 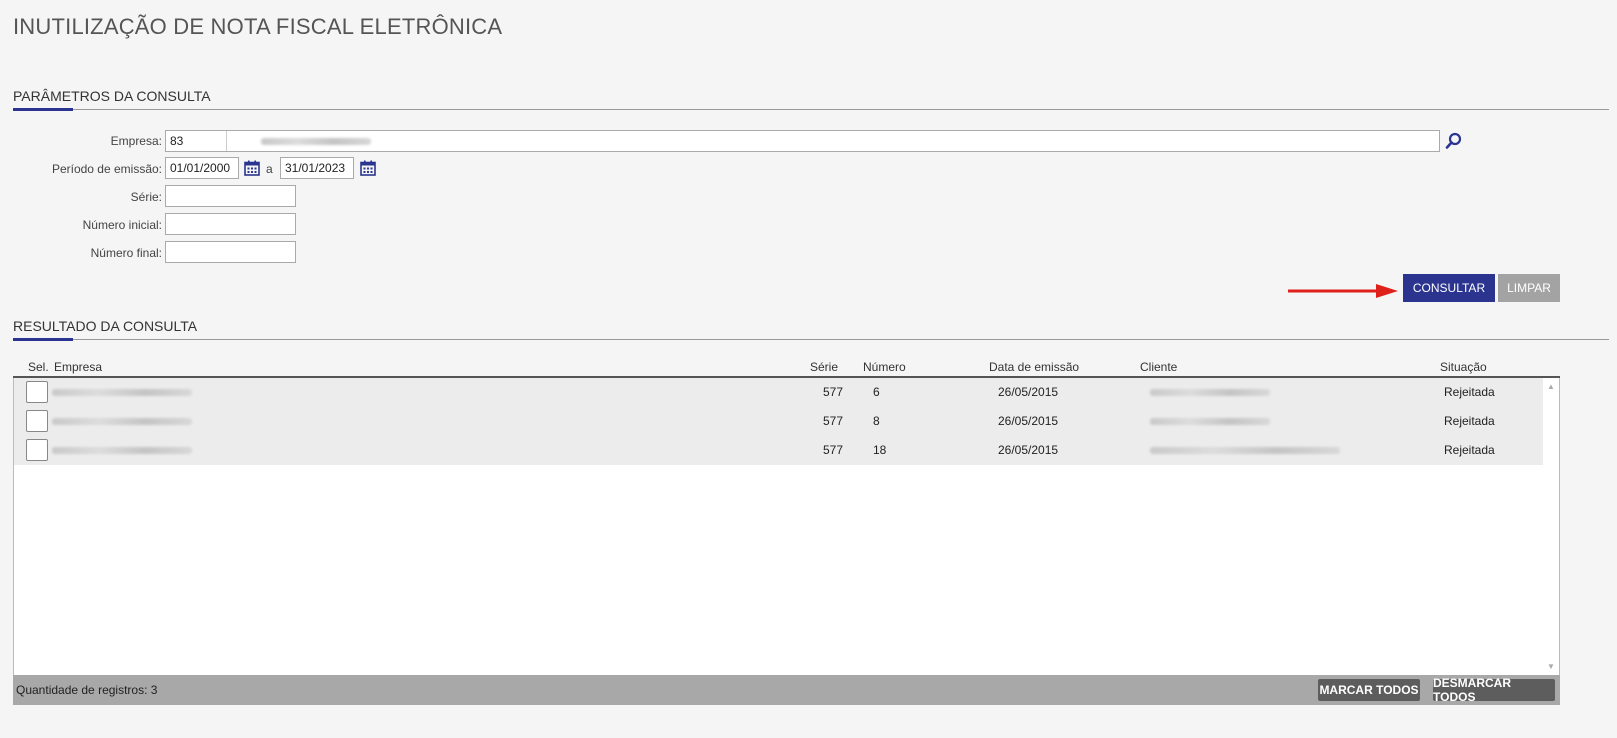 What do you see at coordinates (779, 421) in the screenshot?
I see `table-row: 577 8 26/05/2015 Rejeitada` at bounding box center [779, 421].